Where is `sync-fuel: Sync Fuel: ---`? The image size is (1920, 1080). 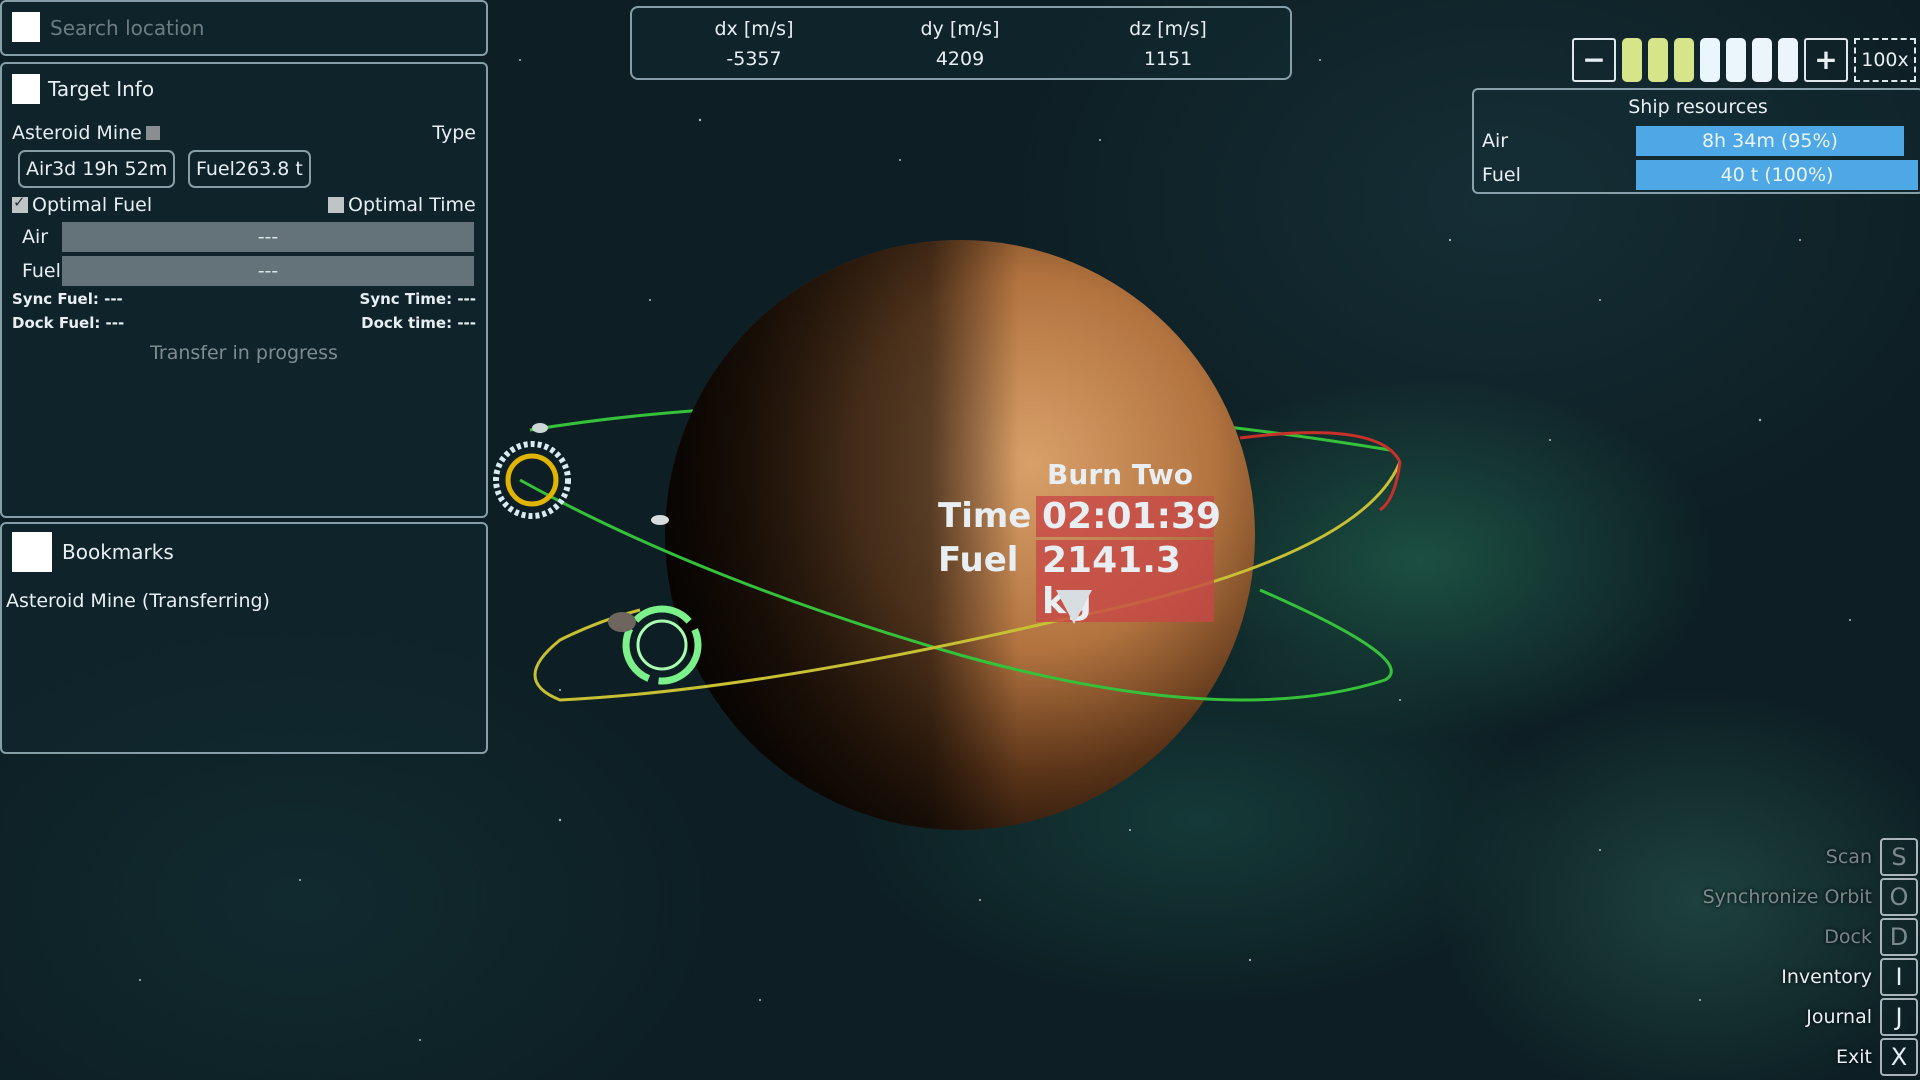 sync-fuel: Sync Fuel: --- is located at coordinates (67, 299).